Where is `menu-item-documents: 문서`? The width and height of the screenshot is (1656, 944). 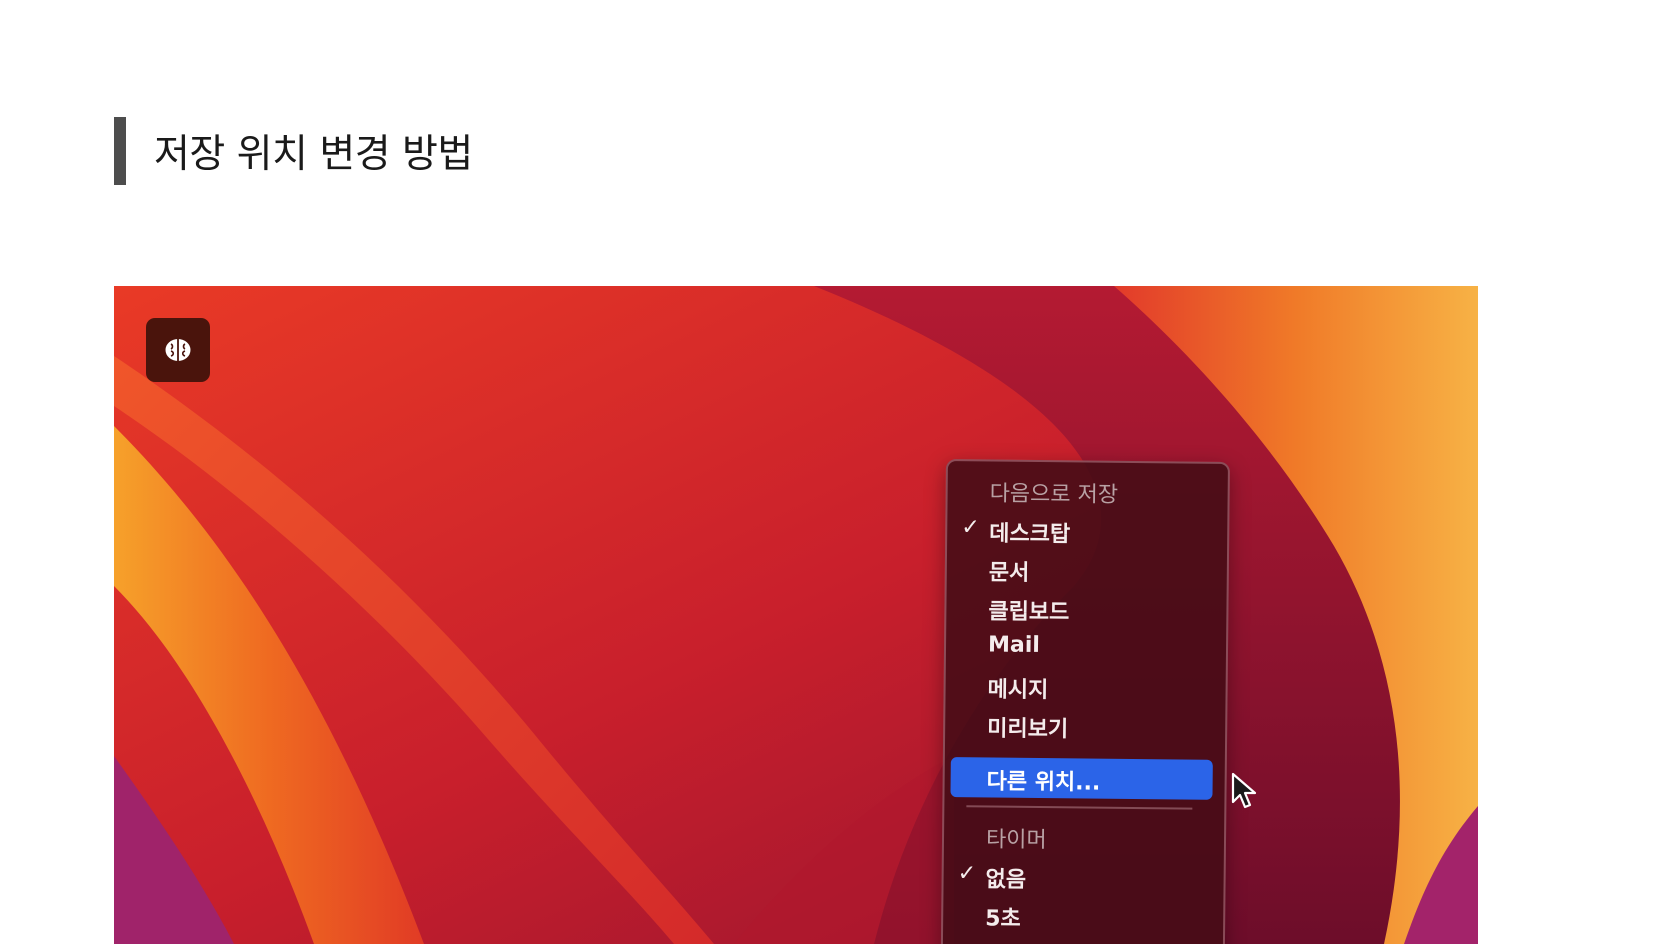
menu-item-documents: 문서 is located at coordinates (1009, 570).